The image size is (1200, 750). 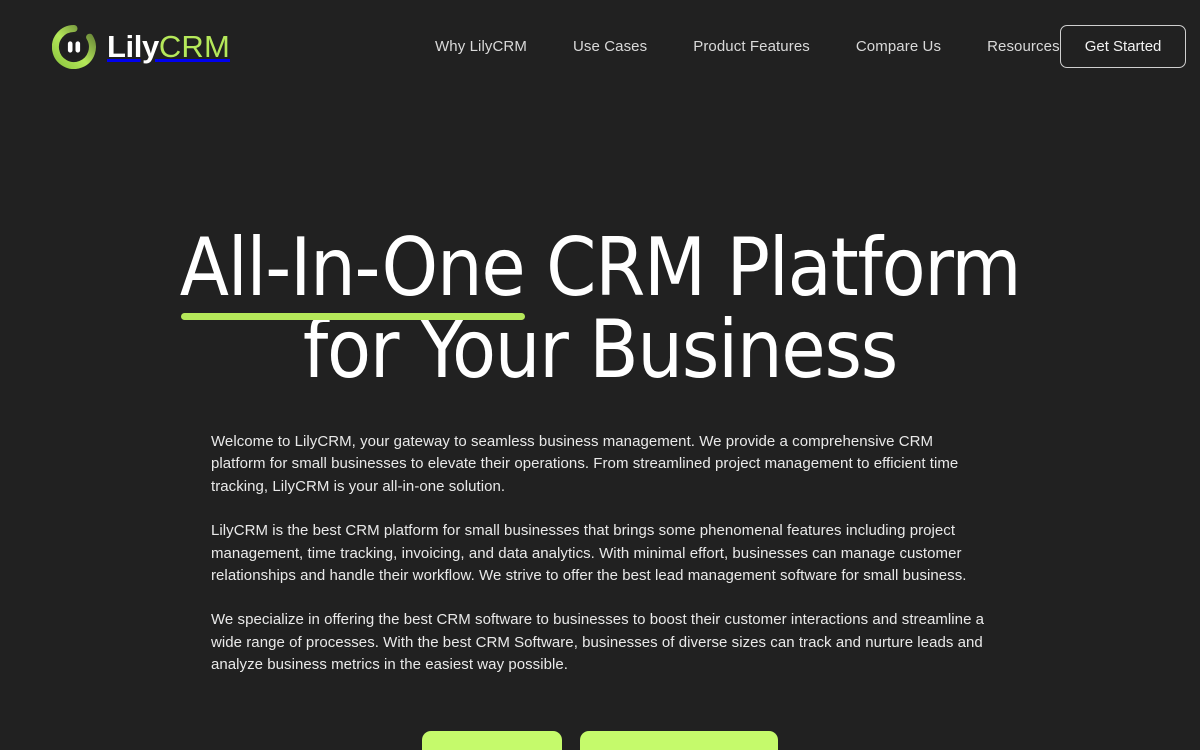 I want to click on hero-get-started-button: Get Started, so click(x=492, y=740).